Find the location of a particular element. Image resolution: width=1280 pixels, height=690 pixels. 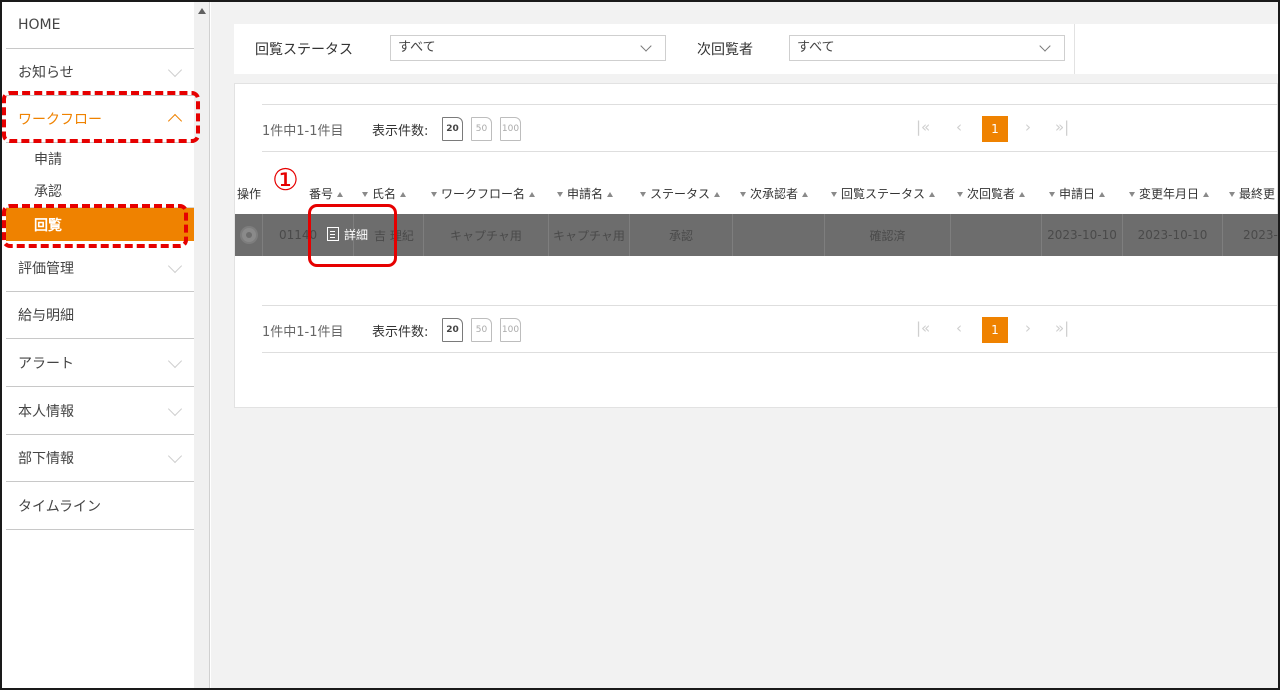

sidebar-item-label: 給与明細 is located at coordinates (46, 316).